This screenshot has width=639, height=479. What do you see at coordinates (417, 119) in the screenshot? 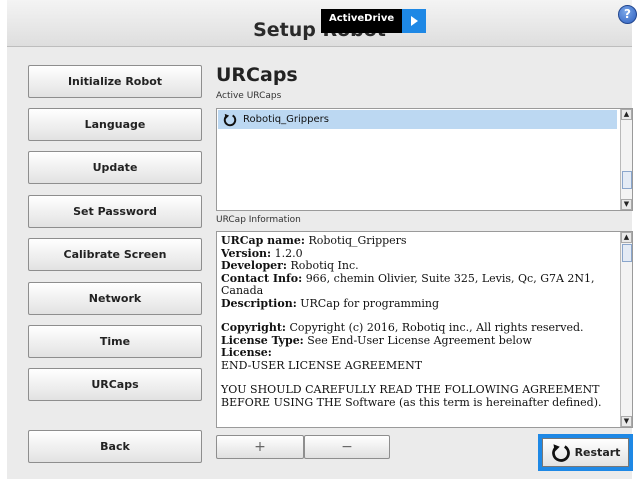
I see `list-item: Robotiq_Grippers` at bounding box center [417, 119].